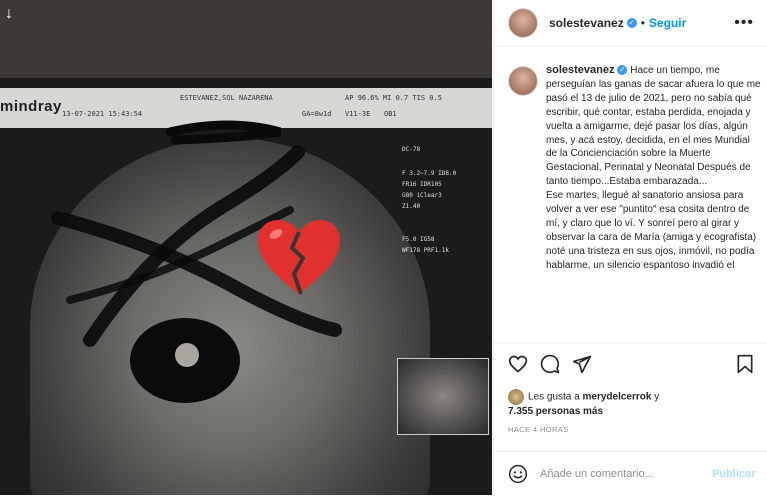 The width and height of the screenshot is (767, 496). Describe the element at coordinates (657, 397) in the screenshot. I see `likes-connector: y` at that location.